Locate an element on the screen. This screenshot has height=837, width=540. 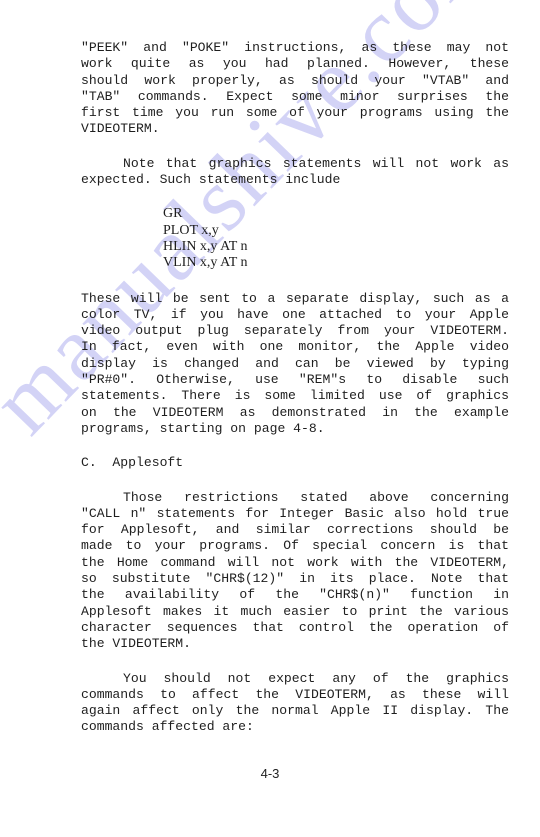
code-line: GR is located at coordinates (173, 214).